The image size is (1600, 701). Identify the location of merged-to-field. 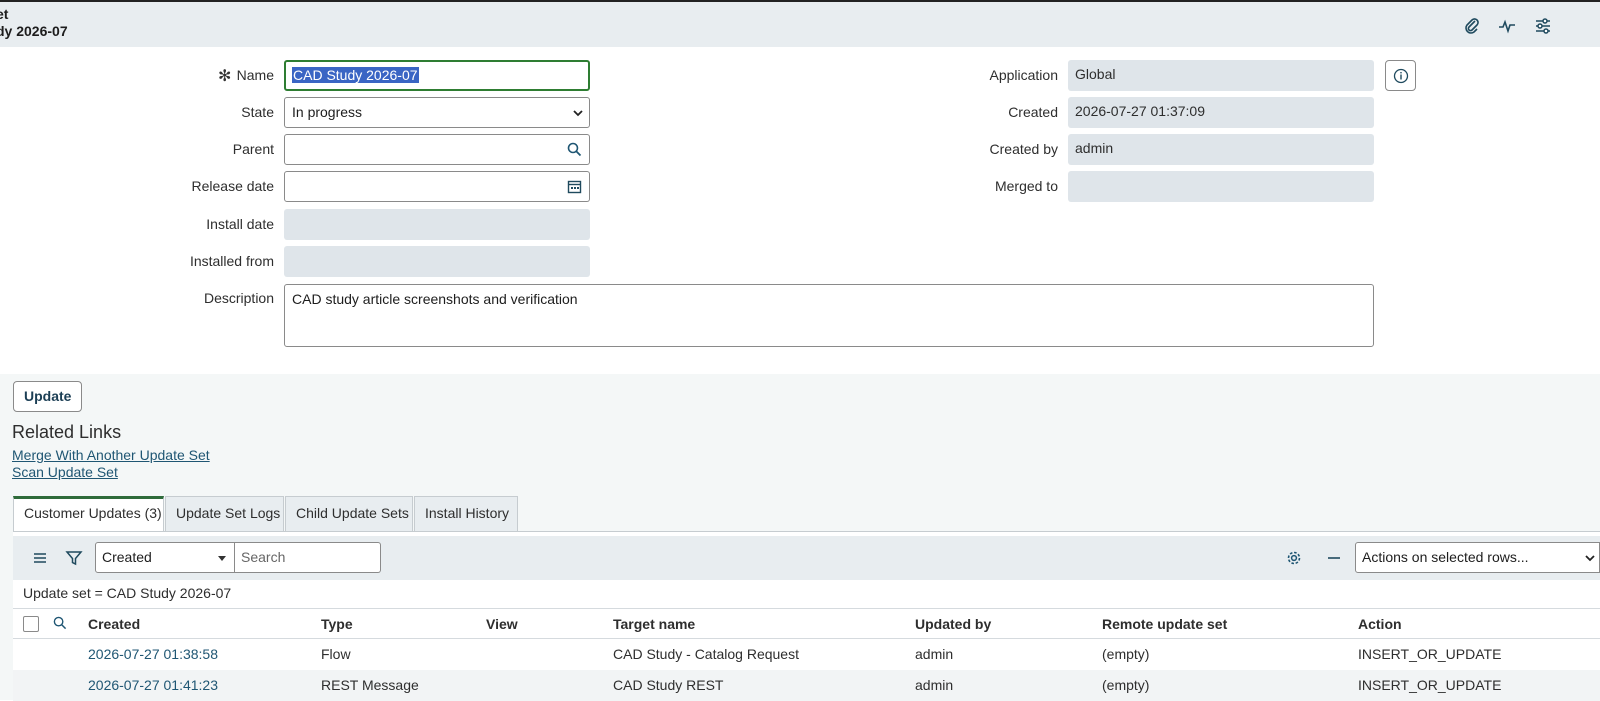
(1221, 186).